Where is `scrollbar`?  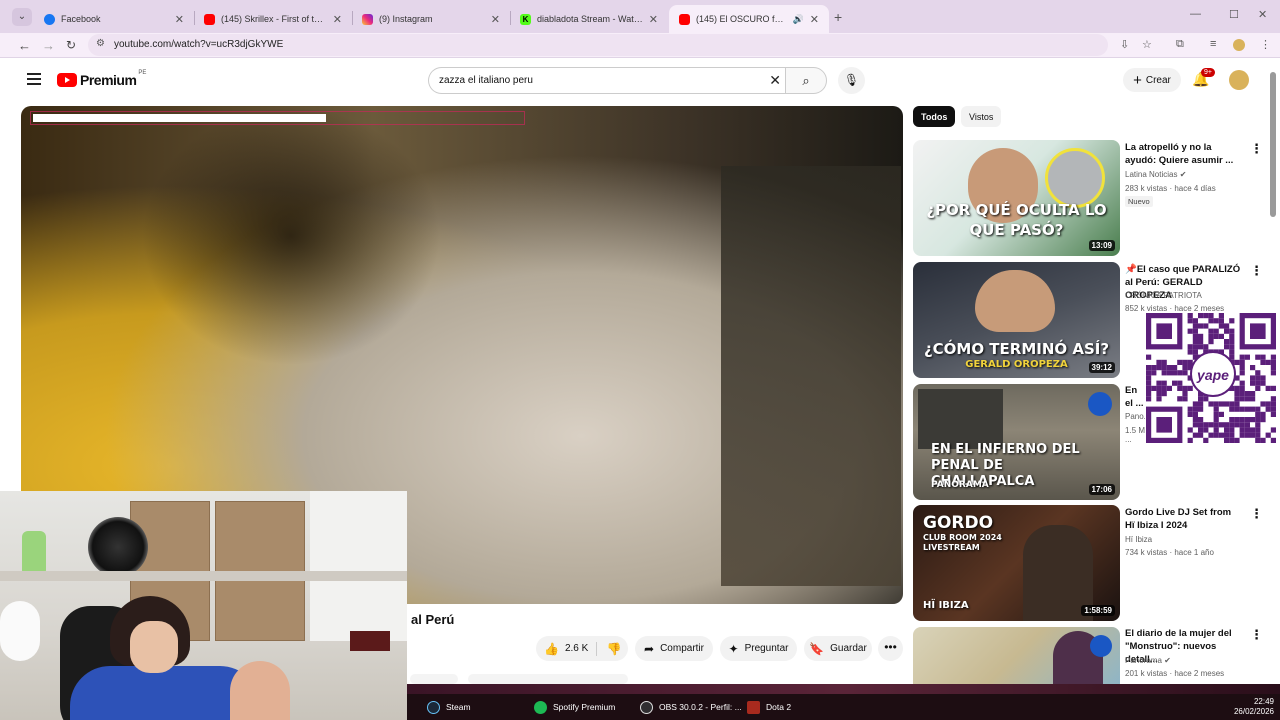
scrollbar is located at coordinates (1273, 144).